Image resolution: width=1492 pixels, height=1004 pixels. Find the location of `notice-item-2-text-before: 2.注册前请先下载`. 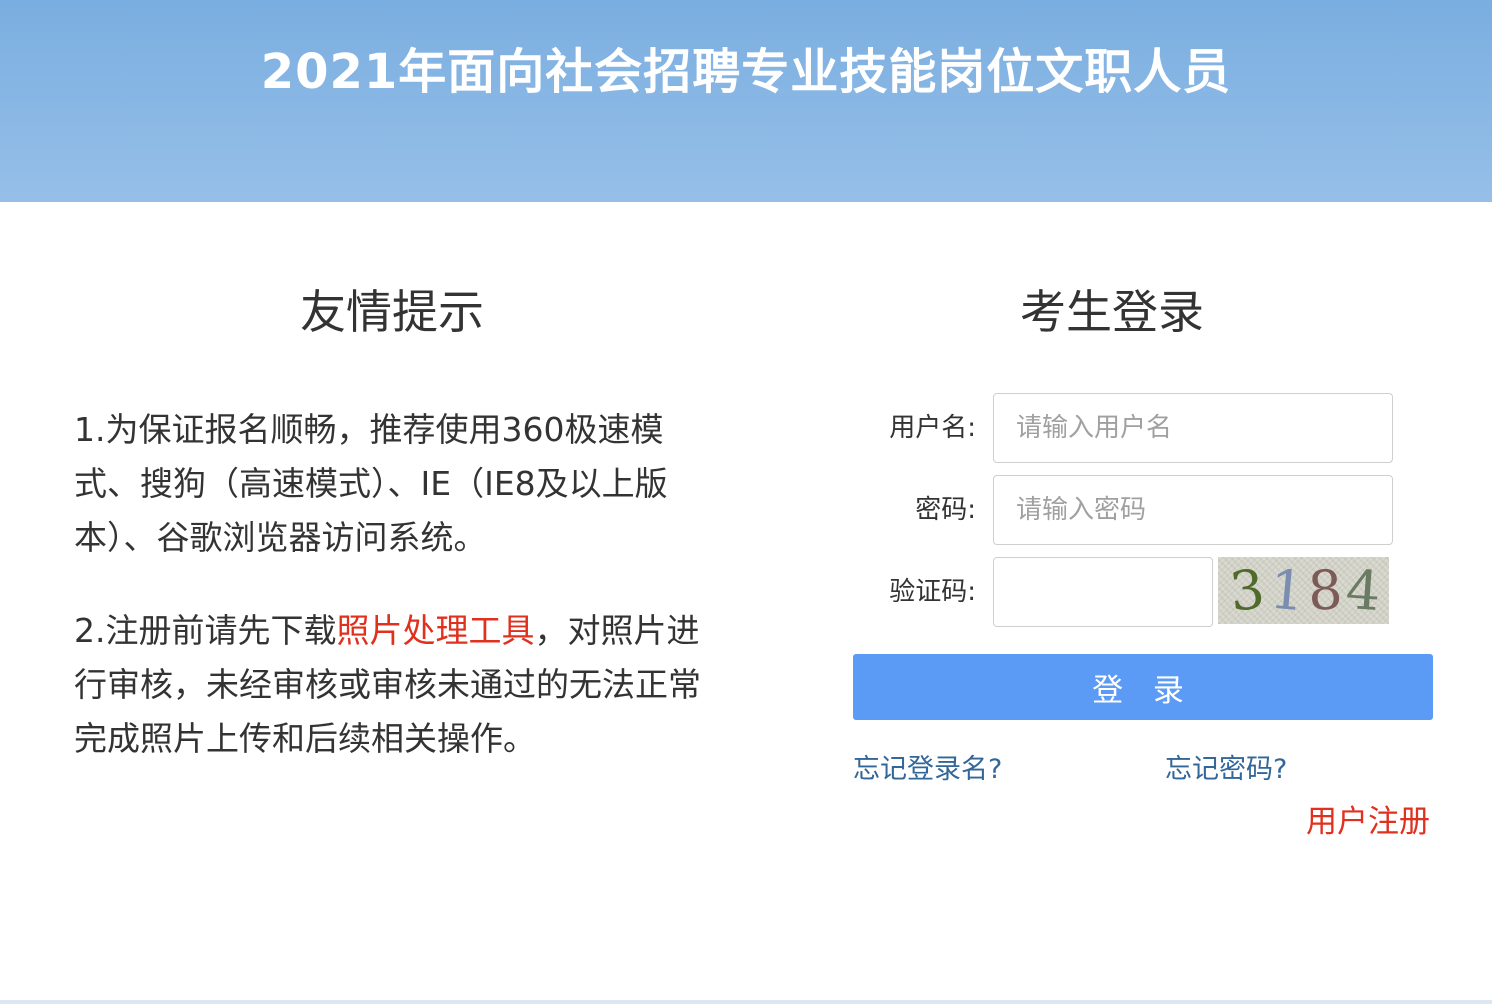

notice-item-2-text-before: 2.注册前请先下载 is located at coordinates (205, 630).